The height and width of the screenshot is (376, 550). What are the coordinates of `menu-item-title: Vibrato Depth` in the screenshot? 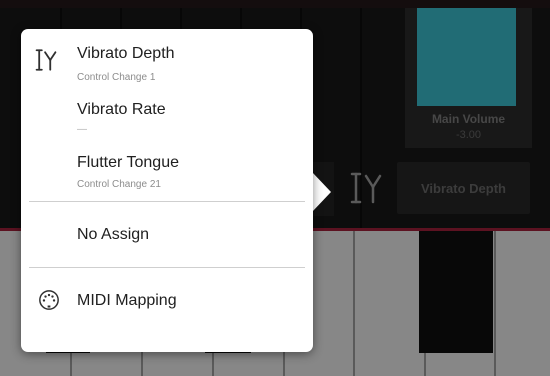 It's located at (126, 53).